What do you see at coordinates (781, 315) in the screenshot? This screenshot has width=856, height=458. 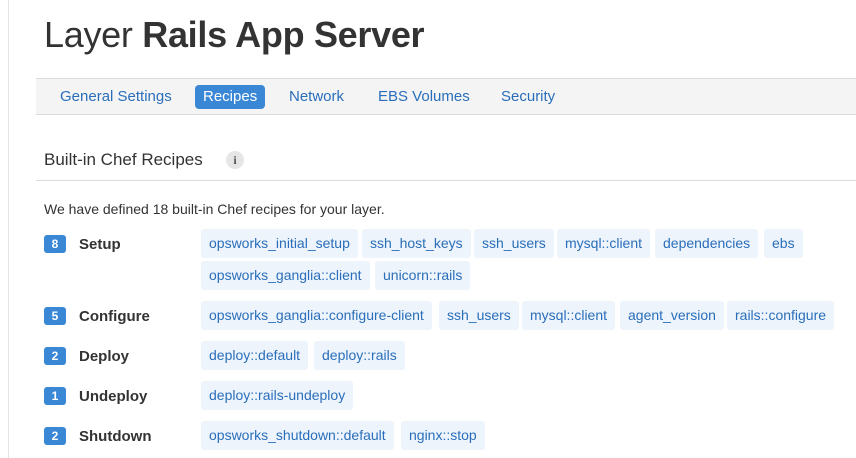 I see `recipe-chip: rails::configure` at bounding box center [781, 315].